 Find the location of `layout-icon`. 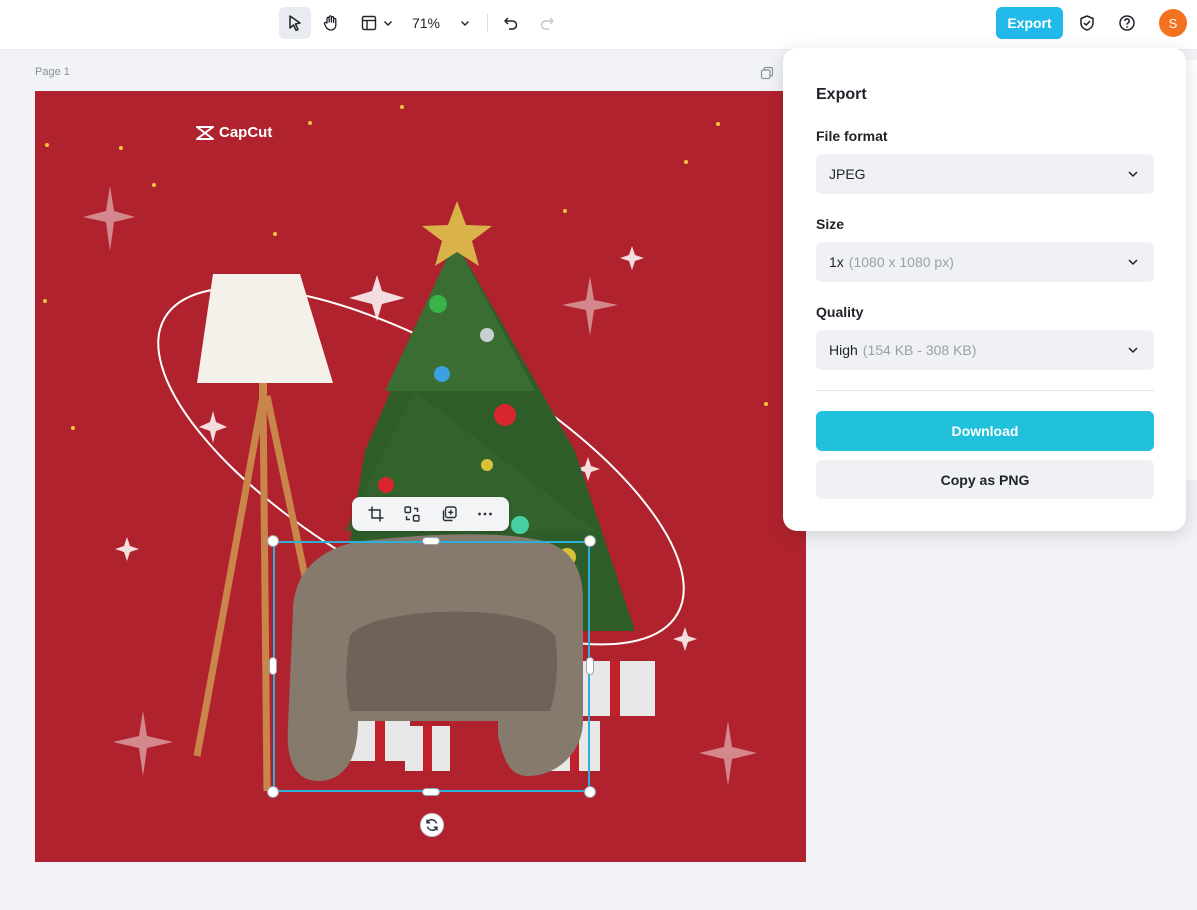

layout-icon is located at coordinates (369, 23).